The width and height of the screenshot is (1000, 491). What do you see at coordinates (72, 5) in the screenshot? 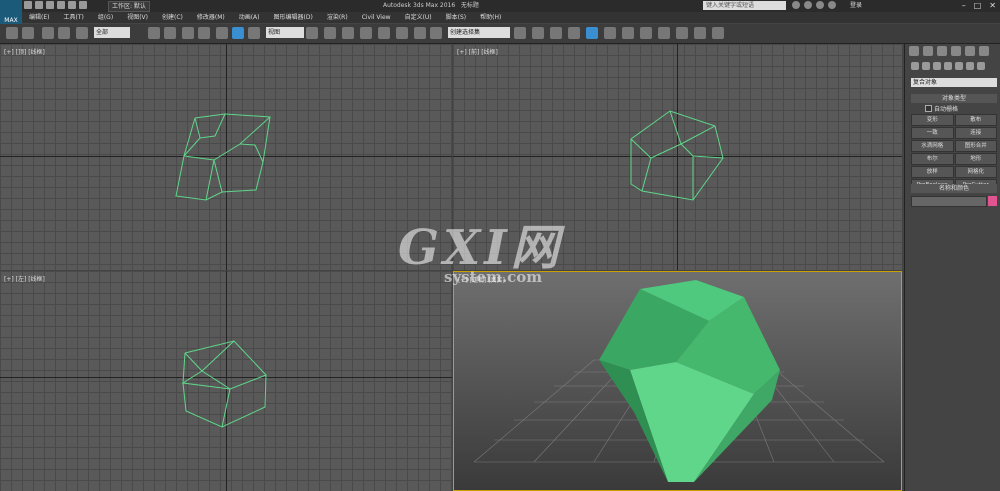
I see `redo-icon` at bounding box center [72, 5].